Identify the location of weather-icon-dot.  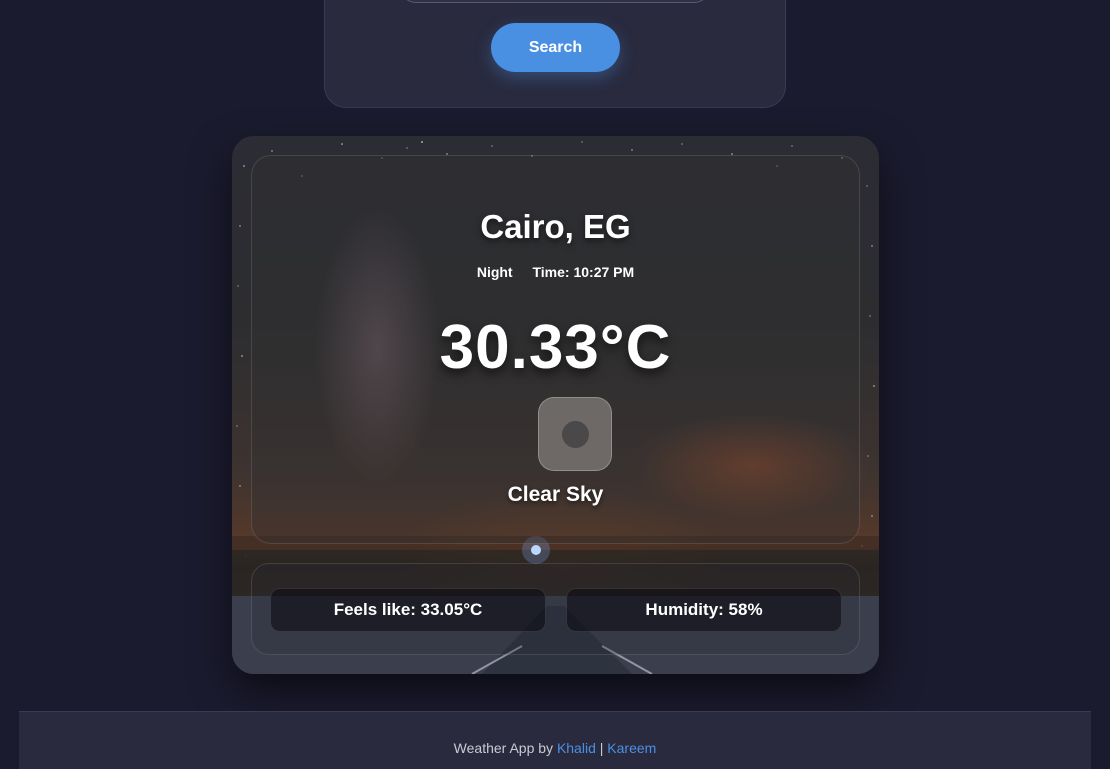
(575, 434).